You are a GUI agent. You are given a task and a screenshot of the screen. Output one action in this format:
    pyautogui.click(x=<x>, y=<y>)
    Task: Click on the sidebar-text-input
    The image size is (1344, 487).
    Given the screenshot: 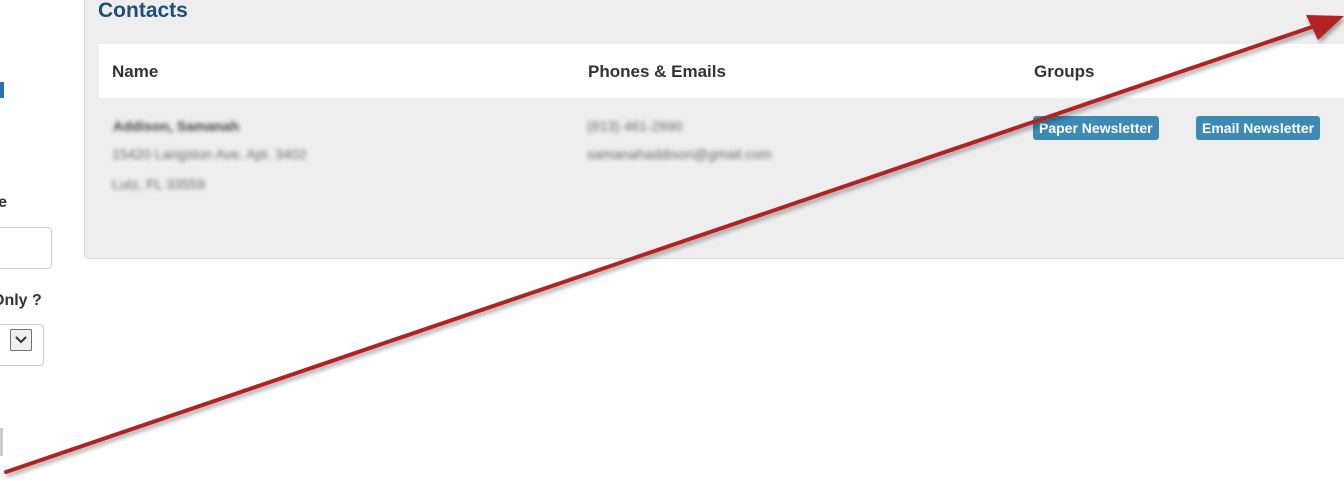 What is the action you would take?
    pyautogui.click(x=26, y=248)
    